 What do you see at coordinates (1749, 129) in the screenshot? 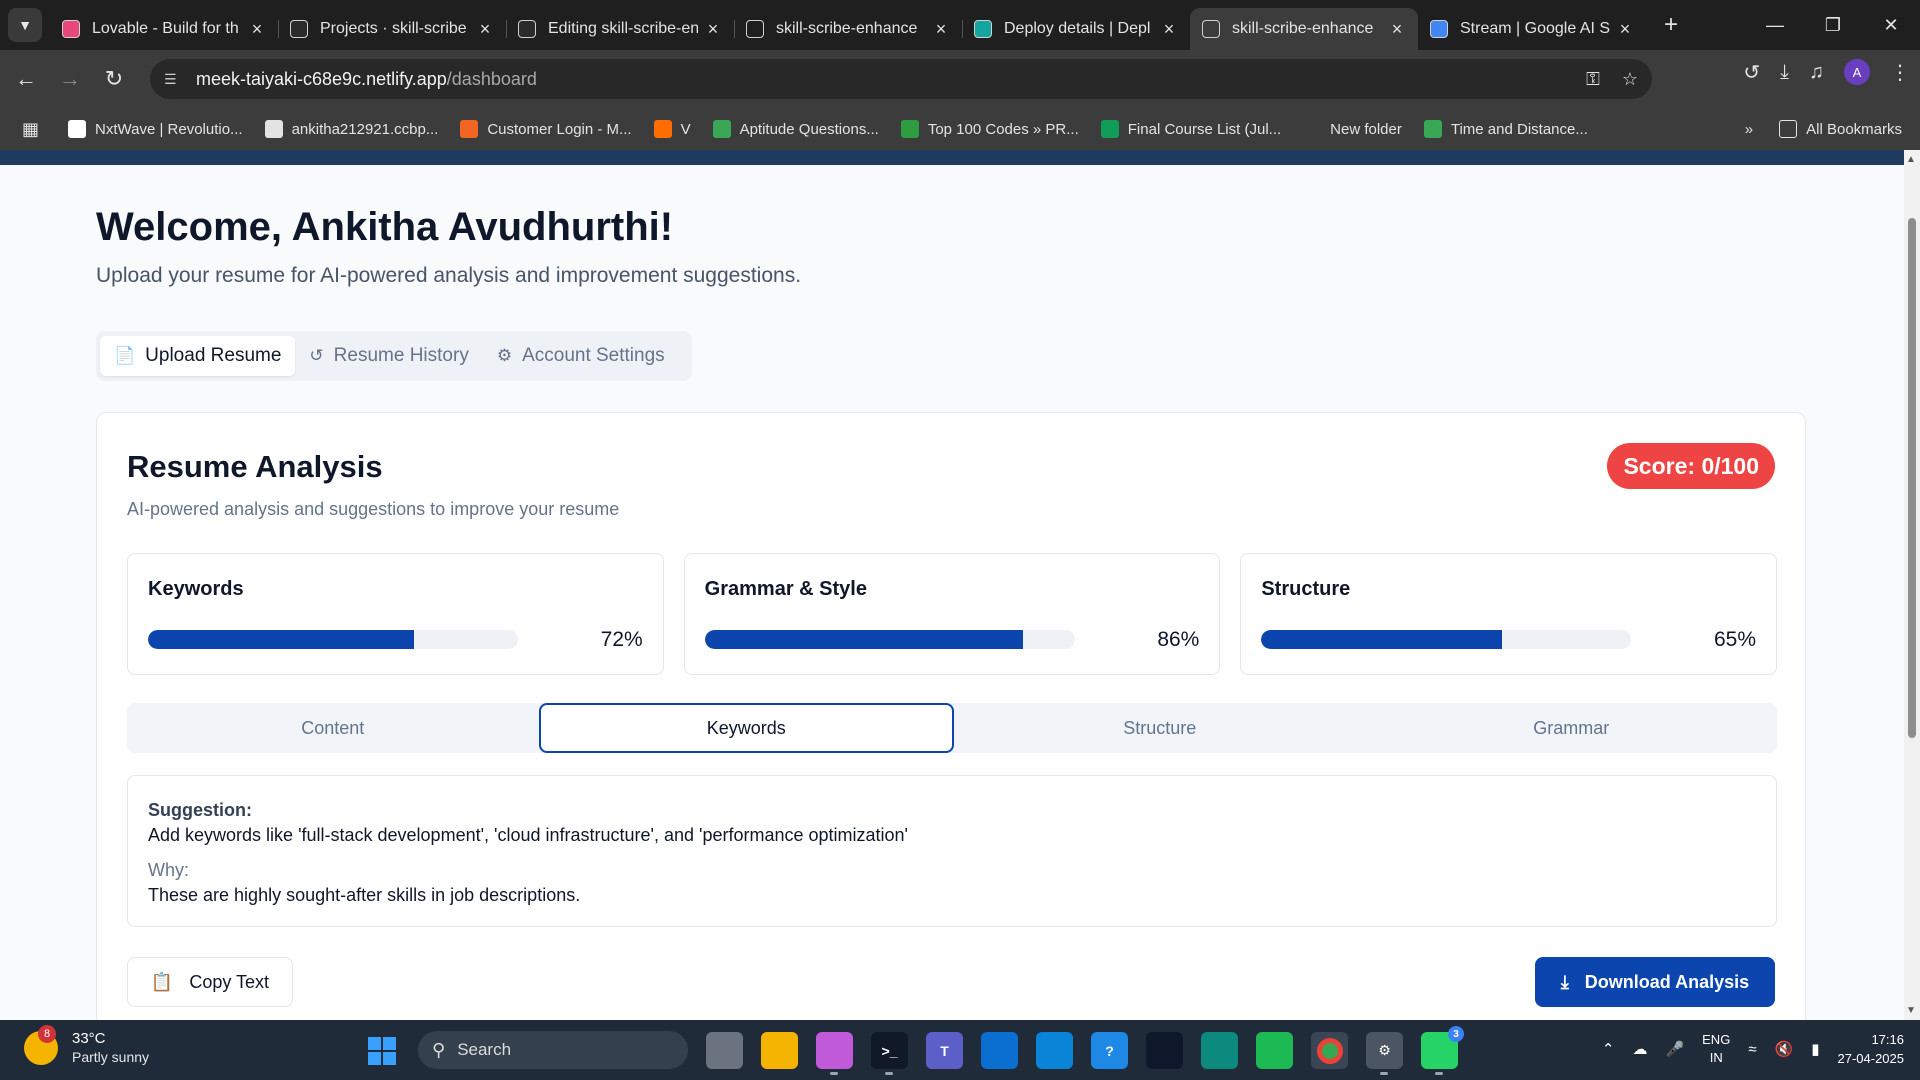
I see `more-bookmarks-icon: »` at bounding box center [1749, 129].